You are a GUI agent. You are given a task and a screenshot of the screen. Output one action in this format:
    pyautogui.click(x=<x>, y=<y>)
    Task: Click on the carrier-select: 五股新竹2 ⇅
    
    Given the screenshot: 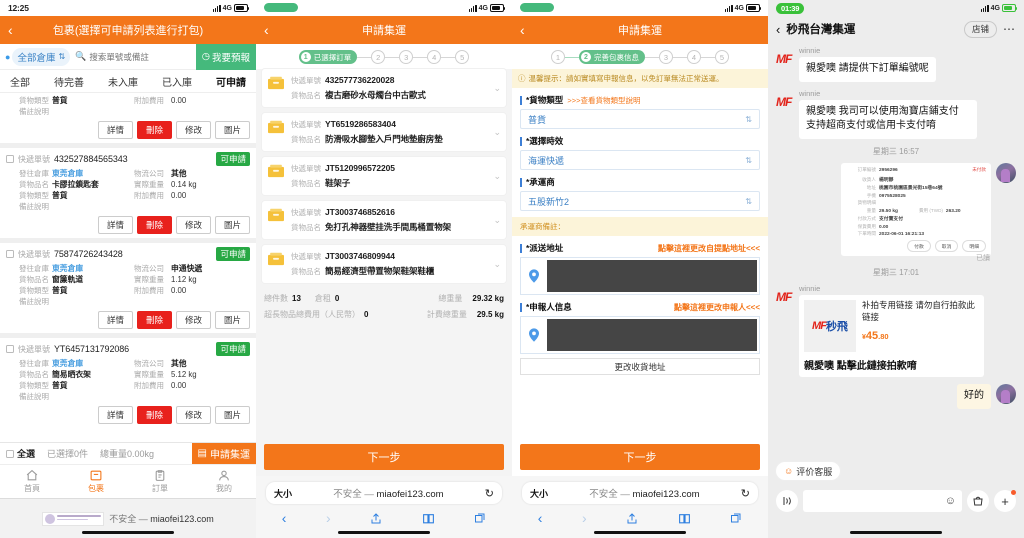 What is the action you would take?
    pyautogui.click(x=640, y=201)
    